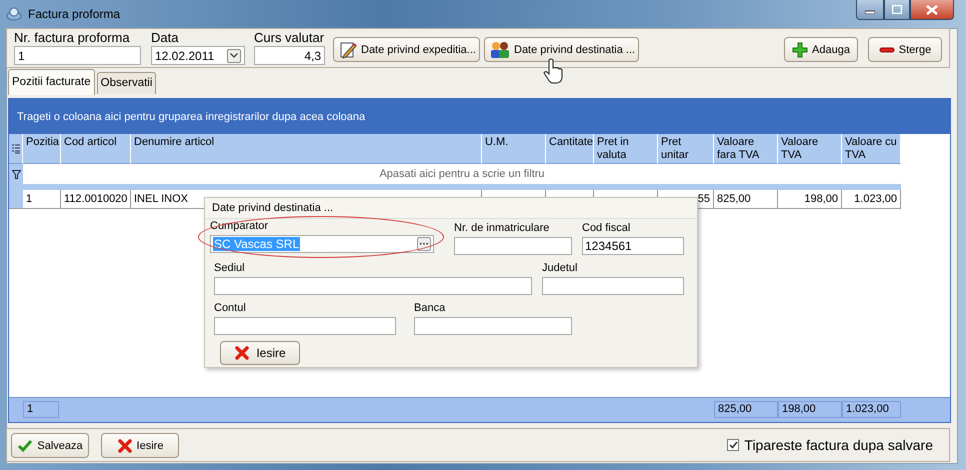  What do you see at coordinates (462, 174) in the screenshot?
I see `filter-row: Apasati aici pentru a scrie un filtru` at bounding box center [462, 174].